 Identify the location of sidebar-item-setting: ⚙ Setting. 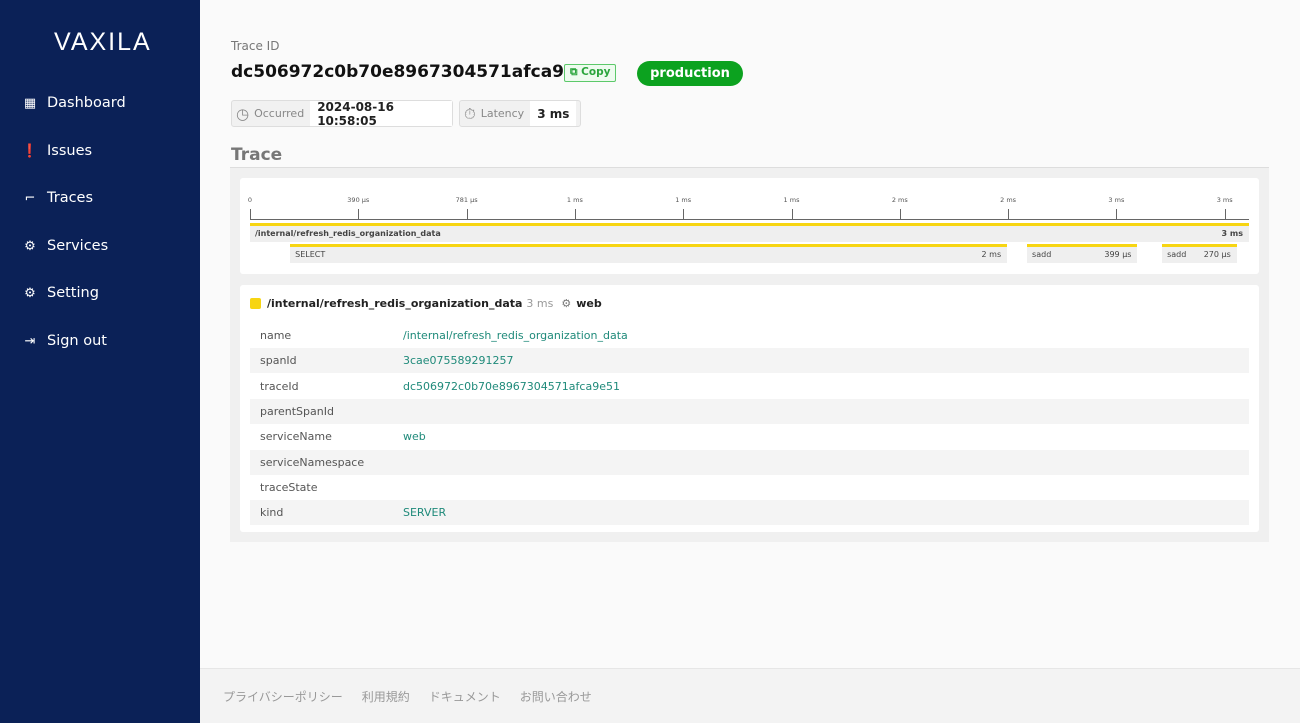
(60, 293).